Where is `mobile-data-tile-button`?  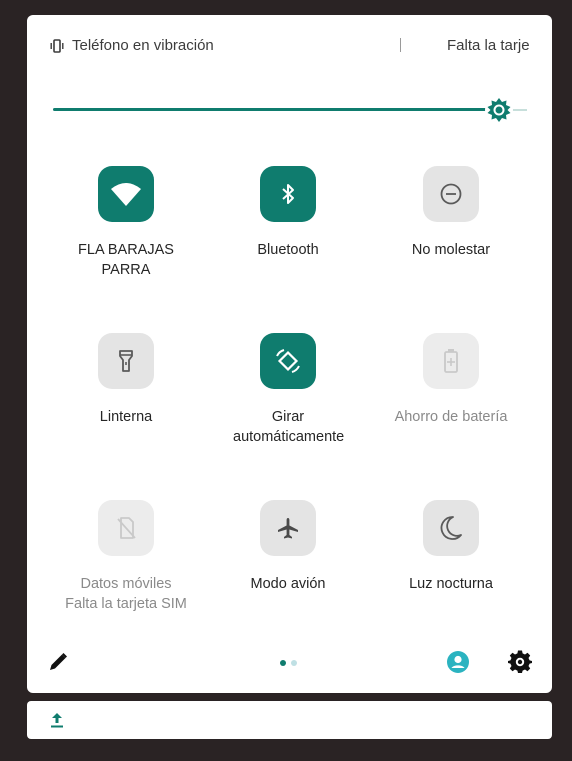 mobile-data-tile-button is located at coordinates (126, 528).